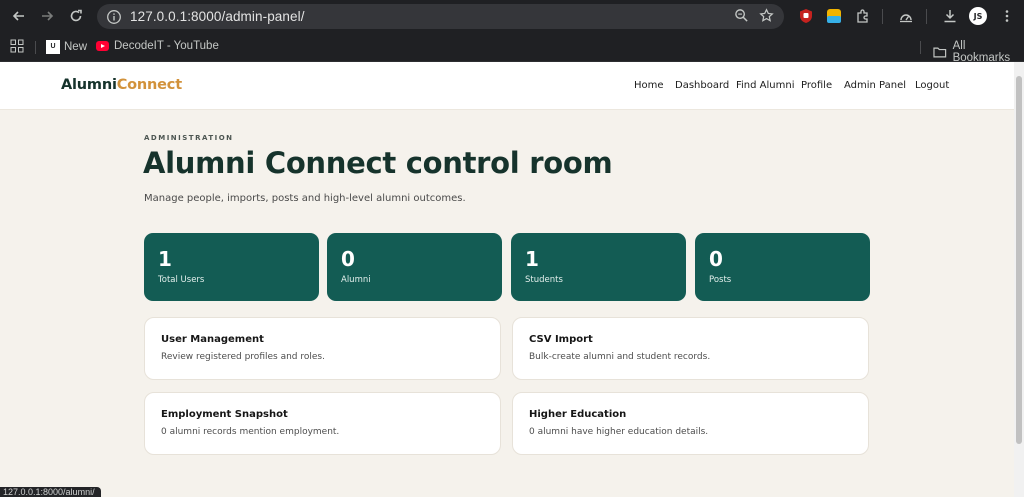 This screenshot has height=497, width=1024. I want to click on stat-card-students: 1 Students, so click(598, 267).